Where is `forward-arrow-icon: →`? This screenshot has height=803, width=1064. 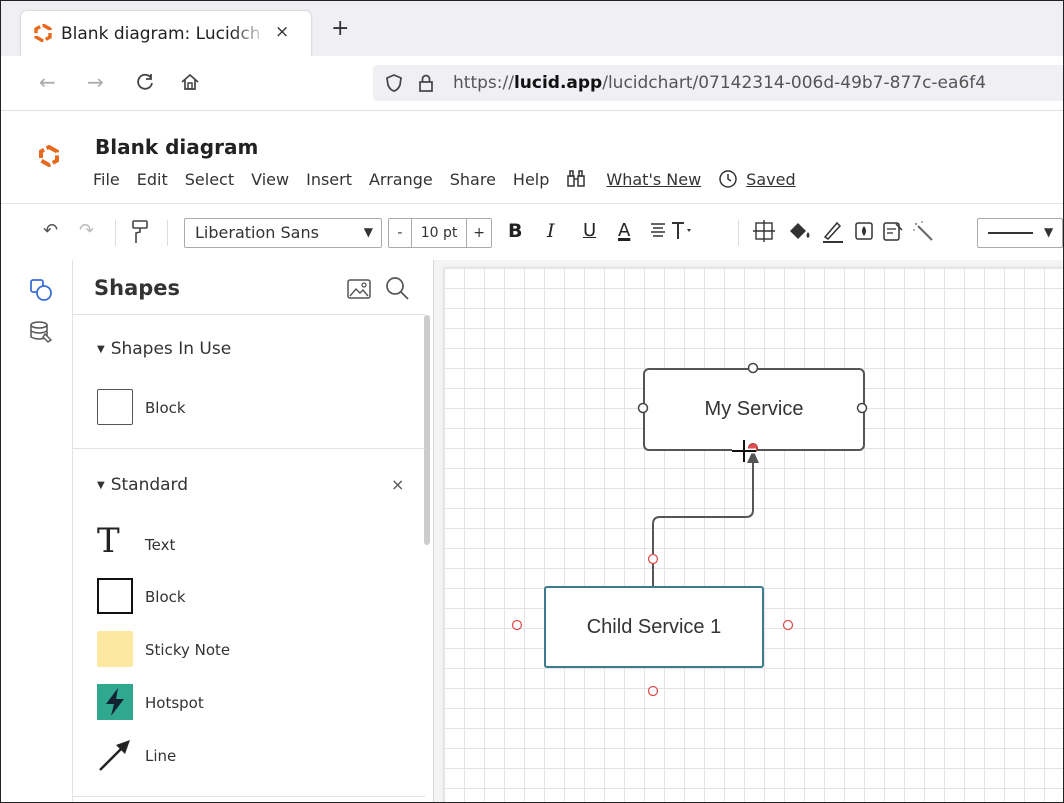
forward-arrow-icon: → is located at coordinates (95, 82).